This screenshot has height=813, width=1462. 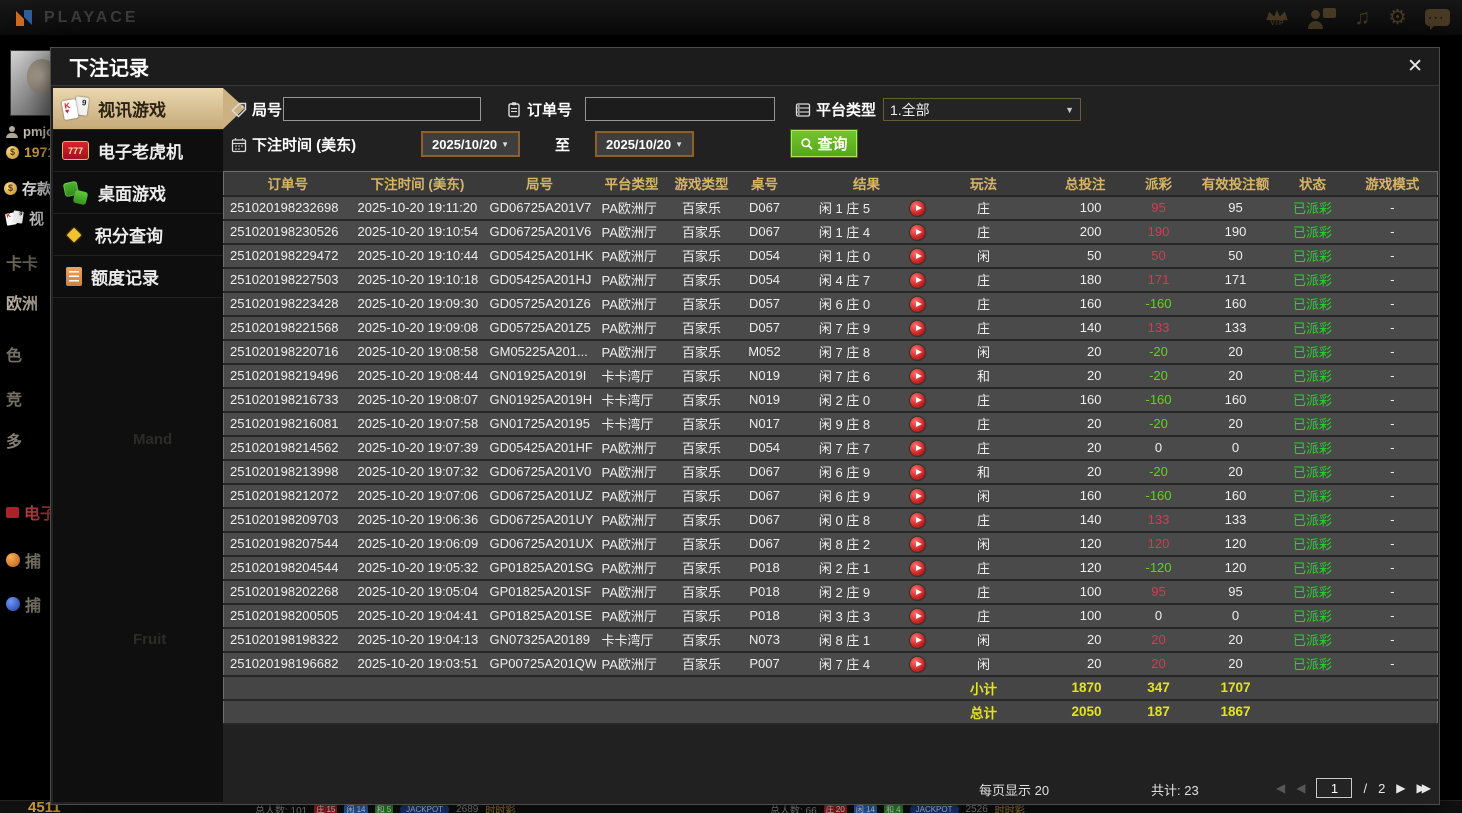 I want to click on cell-bet-time: 2025-10-20 19:06:09, so click(x=417, y=544).